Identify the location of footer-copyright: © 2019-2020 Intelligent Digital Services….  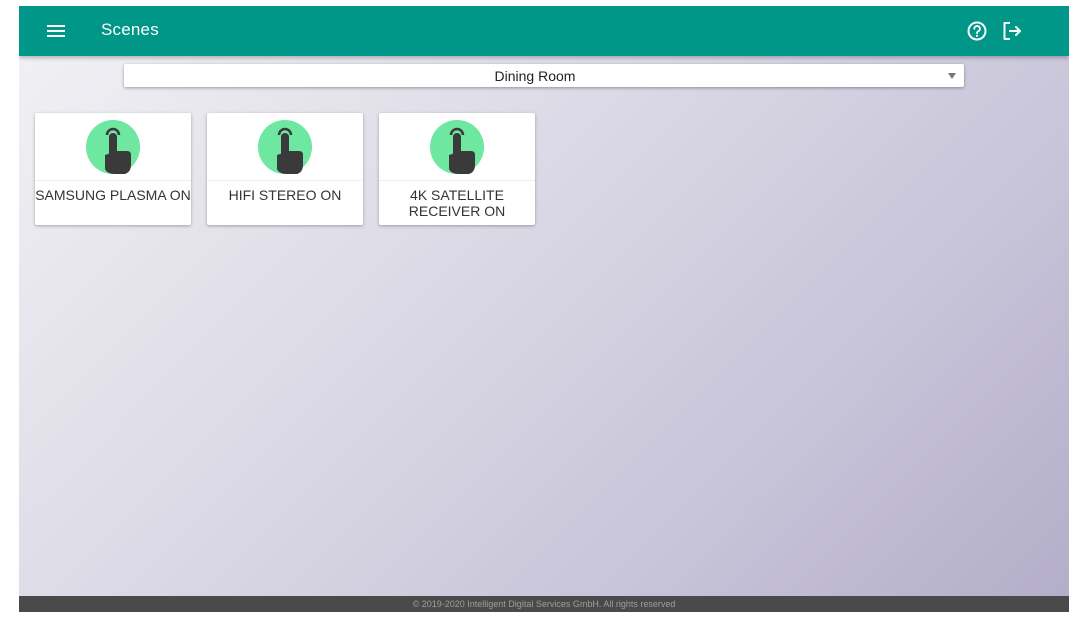
(544, 604).